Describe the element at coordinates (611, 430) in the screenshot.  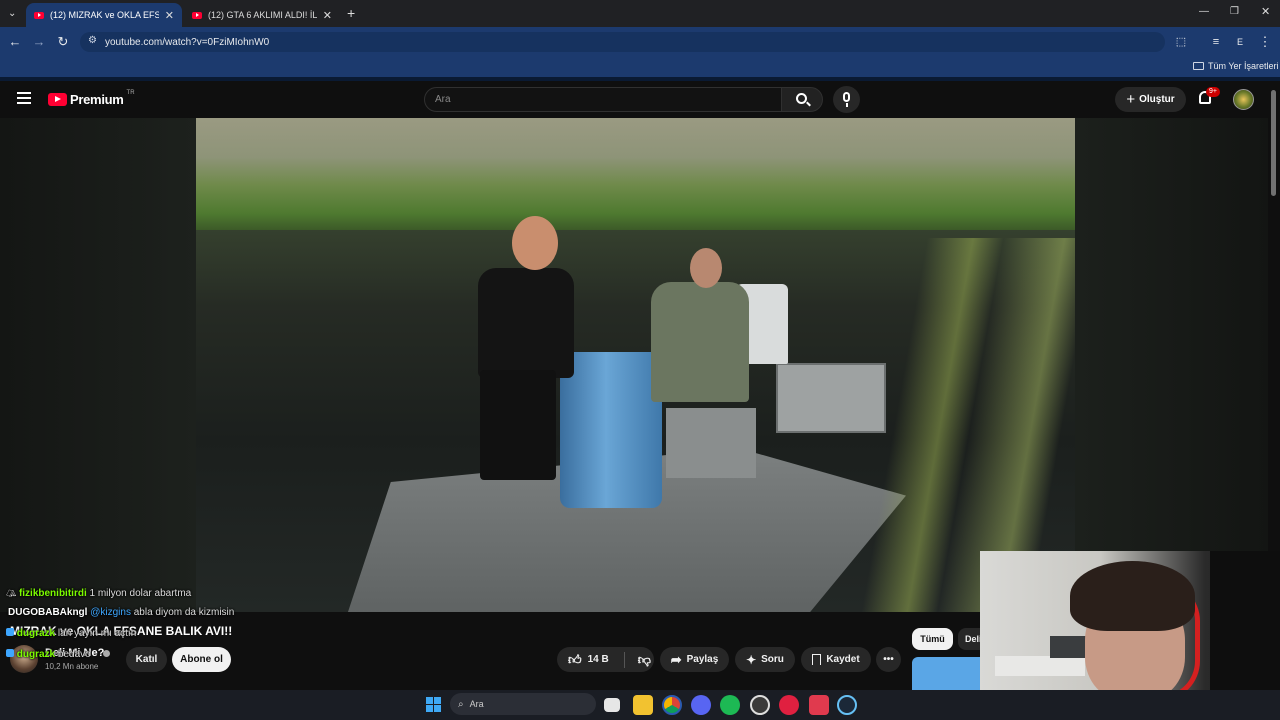
I see `blue-barrel` at that location.